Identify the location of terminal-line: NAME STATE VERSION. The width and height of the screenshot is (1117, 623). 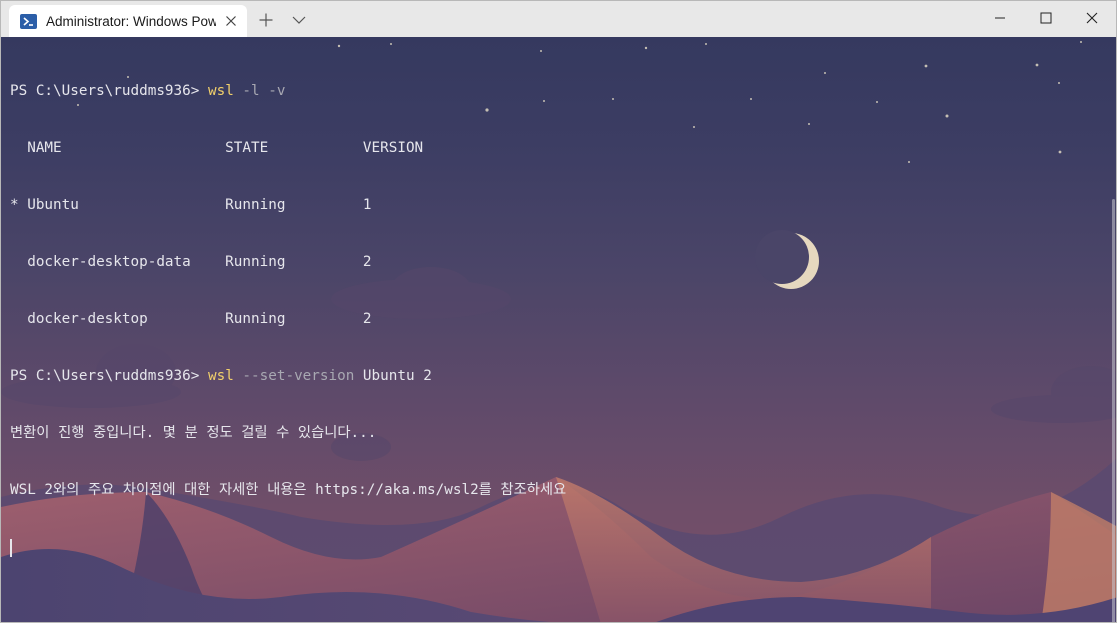
(217, 148).